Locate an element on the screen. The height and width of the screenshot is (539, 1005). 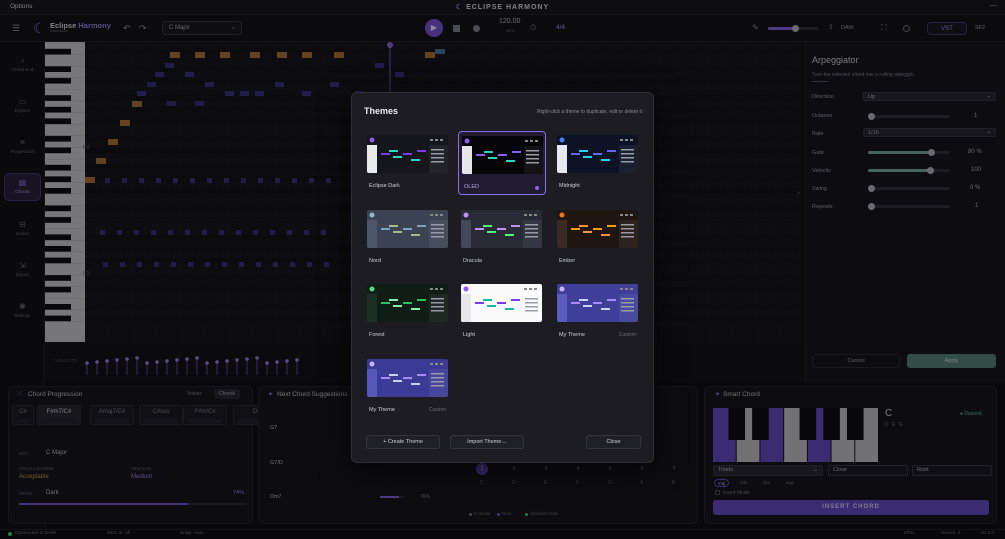
theme-card-forest: Forest is located at coordinates (408, 312).